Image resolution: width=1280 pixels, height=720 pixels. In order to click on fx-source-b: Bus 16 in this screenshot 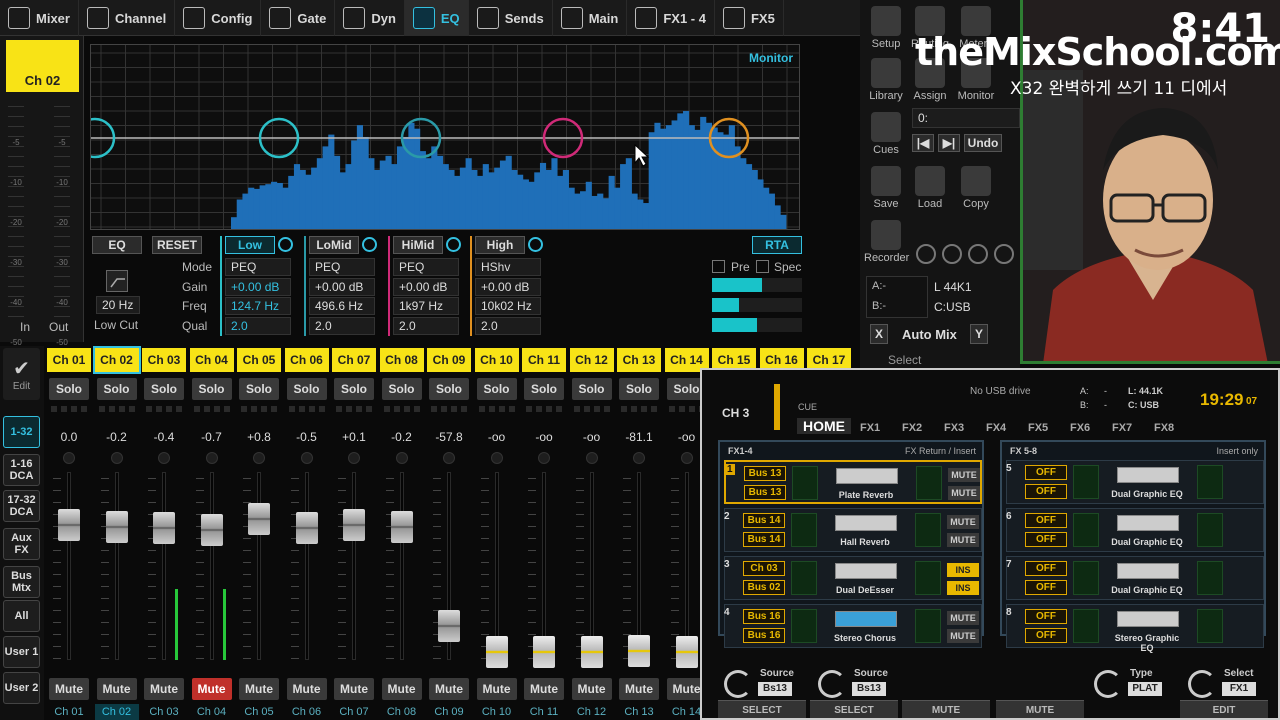, I will do `click(764, 635)`.